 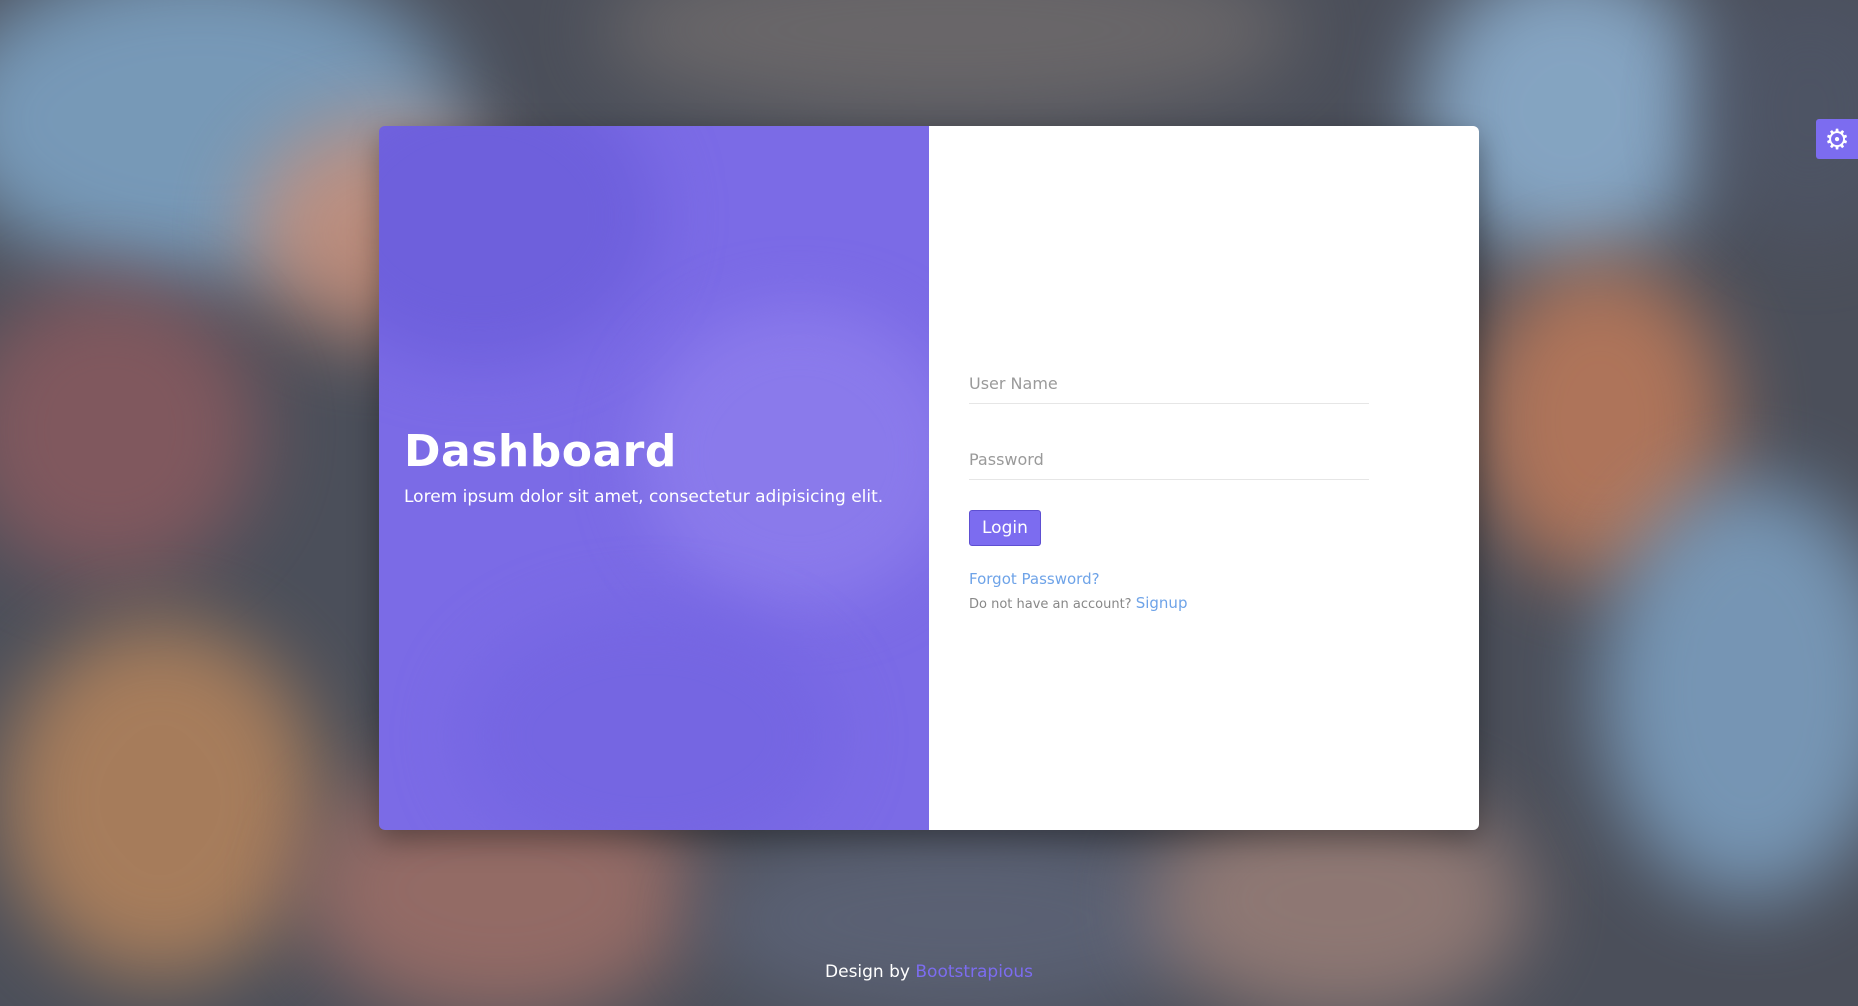 I want to click on footer-credit: Design by Bootstrapious, so click(x=929, y=972).